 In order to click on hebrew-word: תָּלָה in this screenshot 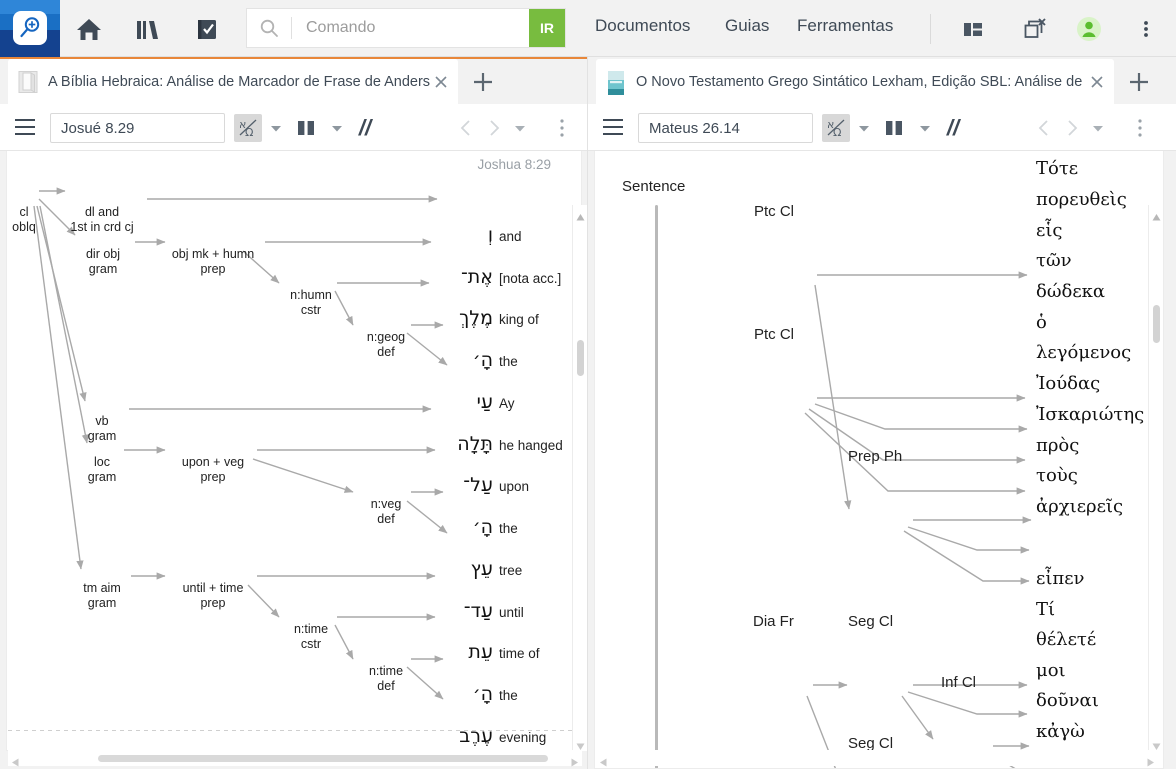, I will do `click(470, 444)`.